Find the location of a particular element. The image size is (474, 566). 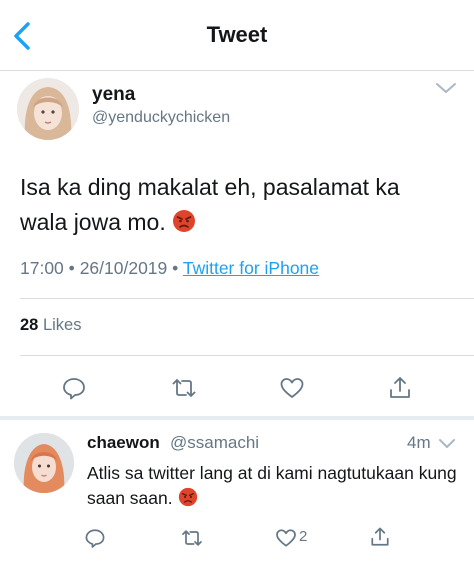

reply-time: 4m is located at coordinates (419, 442).